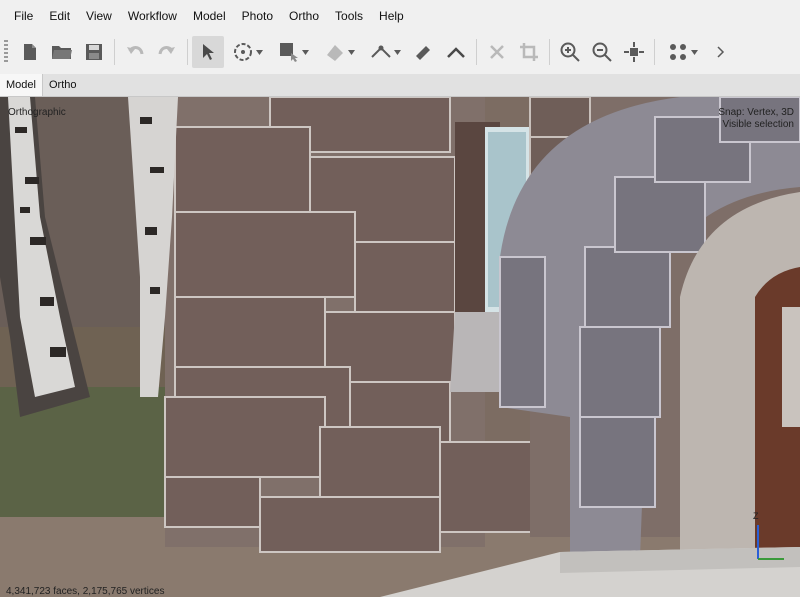 The image size is (800, 597). I want to click on zoom-out-button, so click(602, 52).